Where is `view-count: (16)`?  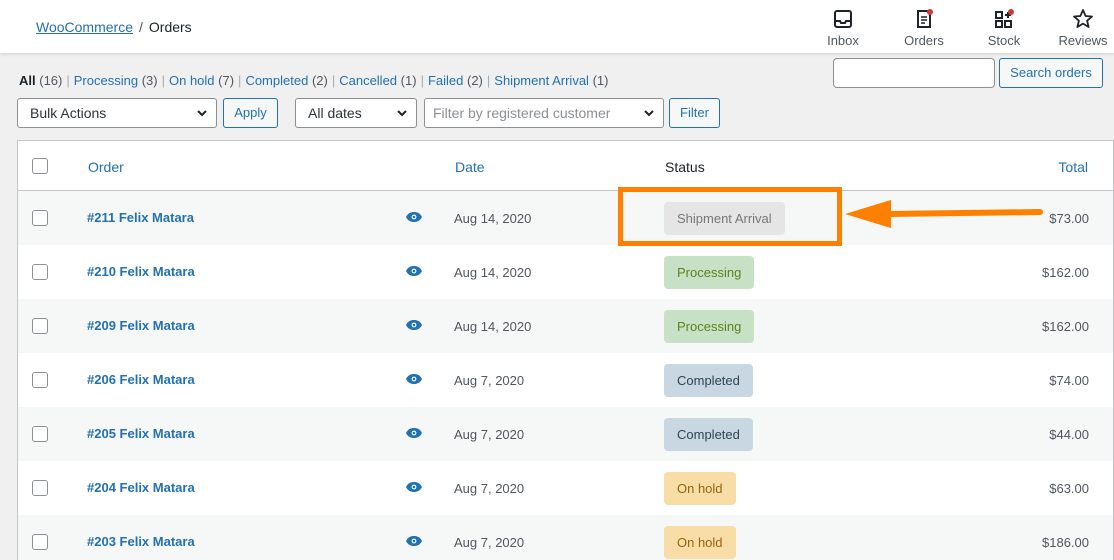 view-count: (16) is located at coordinates (51, 80).